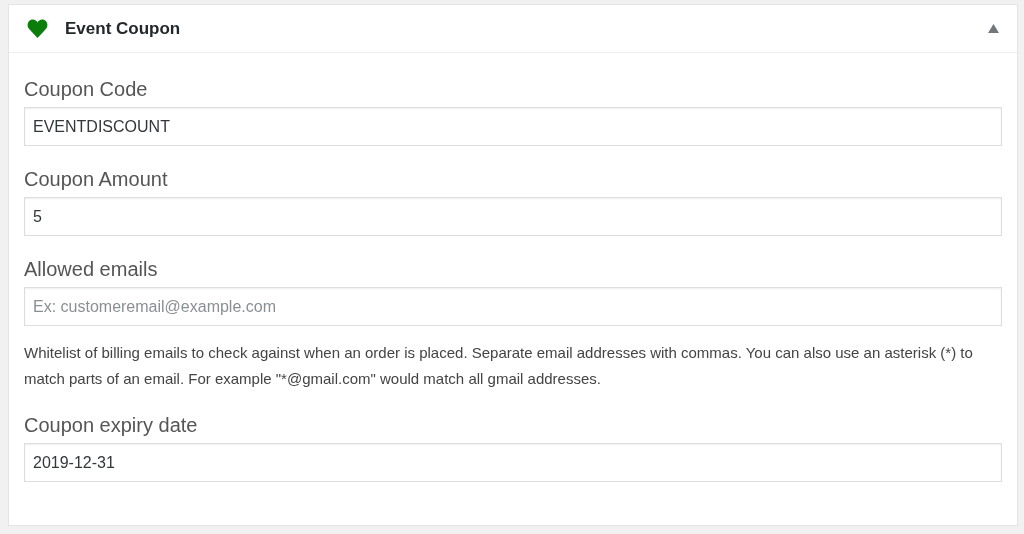  I want to click on input-field: EVENTDISCOUNT, so click(513, 126).